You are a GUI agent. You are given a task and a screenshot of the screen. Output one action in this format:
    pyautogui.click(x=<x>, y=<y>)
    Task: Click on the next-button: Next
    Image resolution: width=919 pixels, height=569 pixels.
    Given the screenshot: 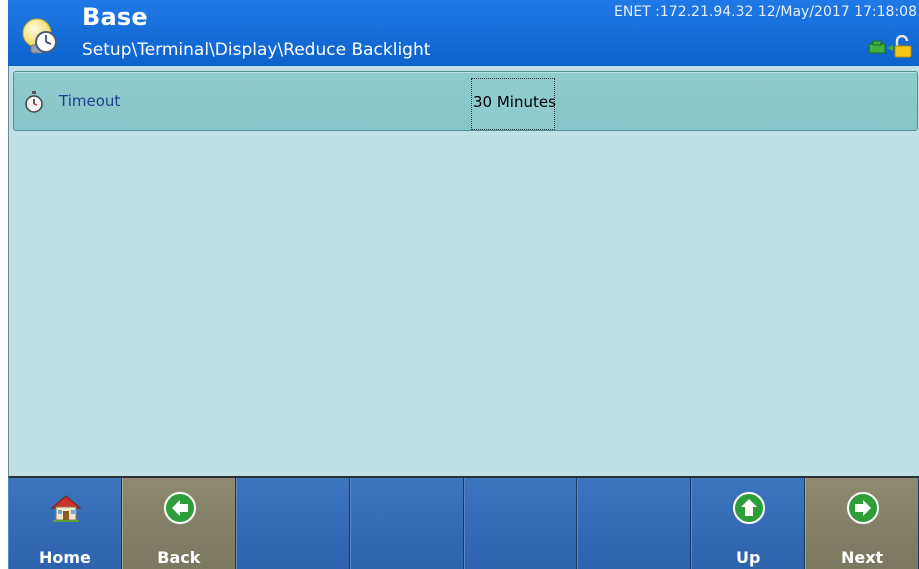 What is the action you would take?
    pyautogui.click(x=862, y=523)
    